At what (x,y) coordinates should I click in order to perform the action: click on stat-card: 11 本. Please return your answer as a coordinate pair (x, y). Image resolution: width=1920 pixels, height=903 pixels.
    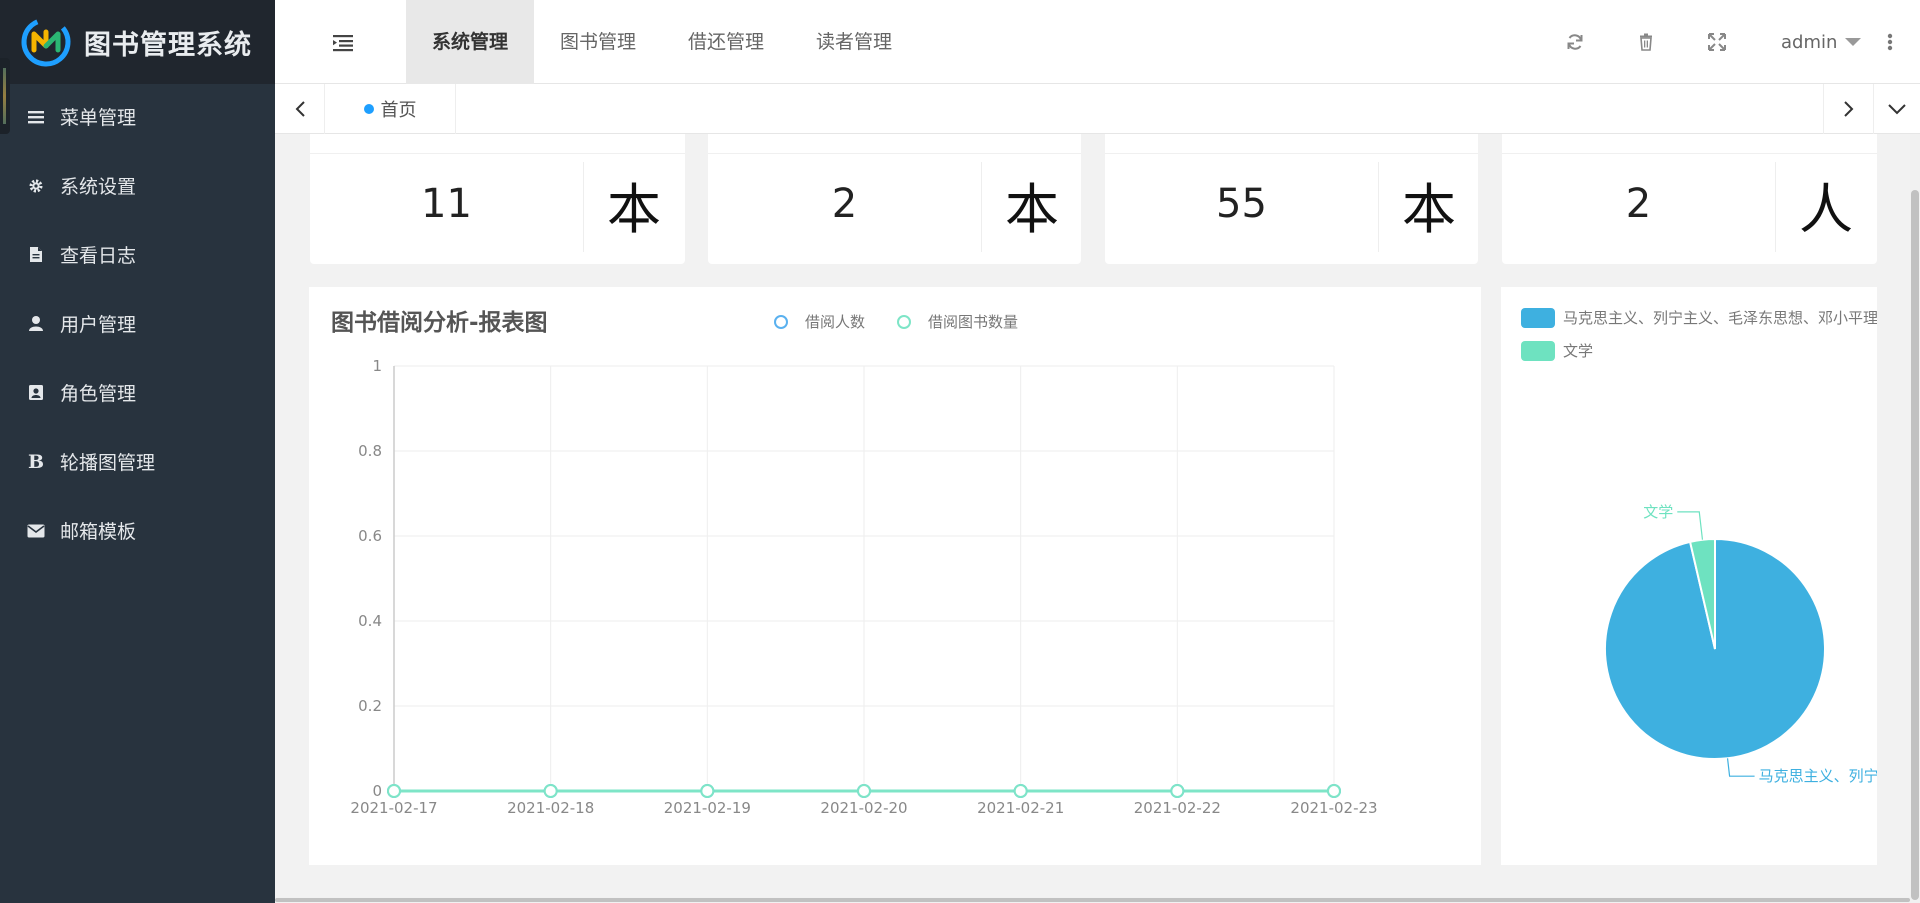
    Looking at the image, I should click on (497, 199).